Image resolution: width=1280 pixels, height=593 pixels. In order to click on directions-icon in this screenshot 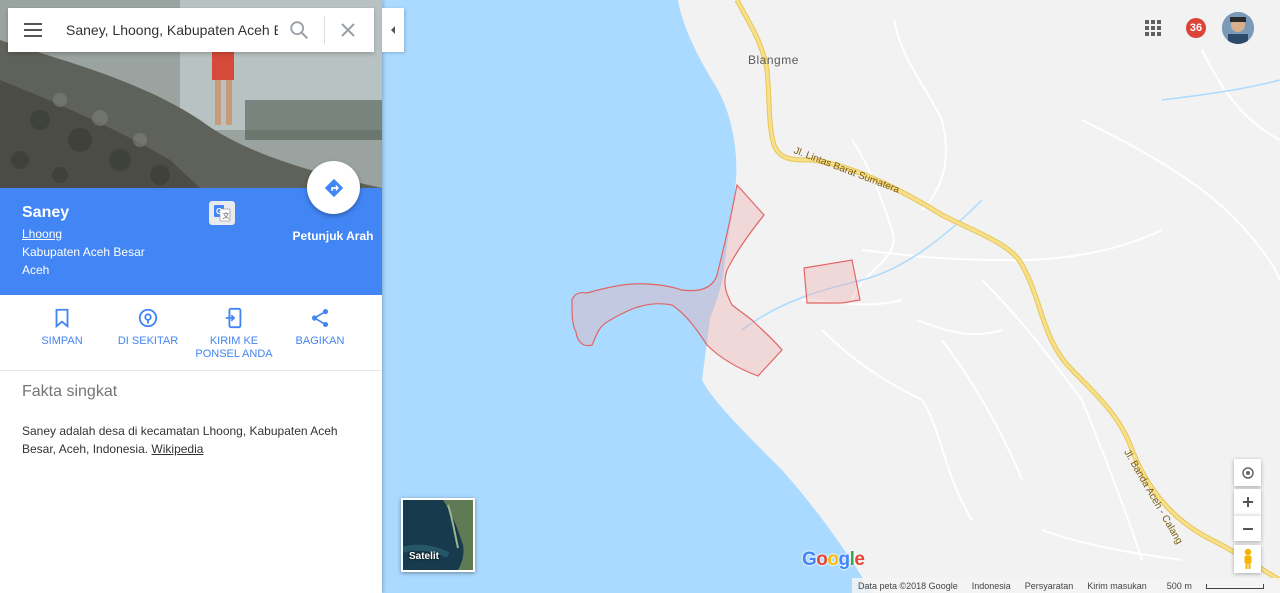, I will do `click(333, 187)`.